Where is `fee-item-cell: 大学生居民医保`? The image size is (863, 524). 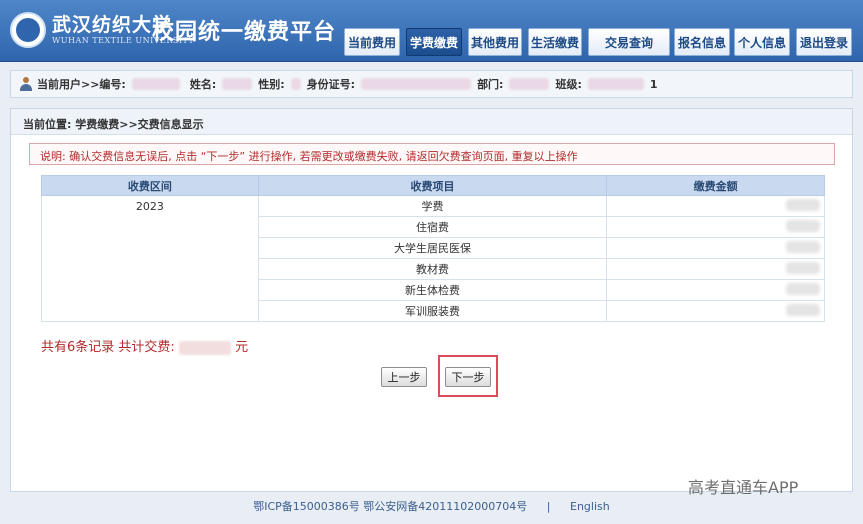 fee-item-cell: 大学生居民医保 is located at coordinates (432, 248).